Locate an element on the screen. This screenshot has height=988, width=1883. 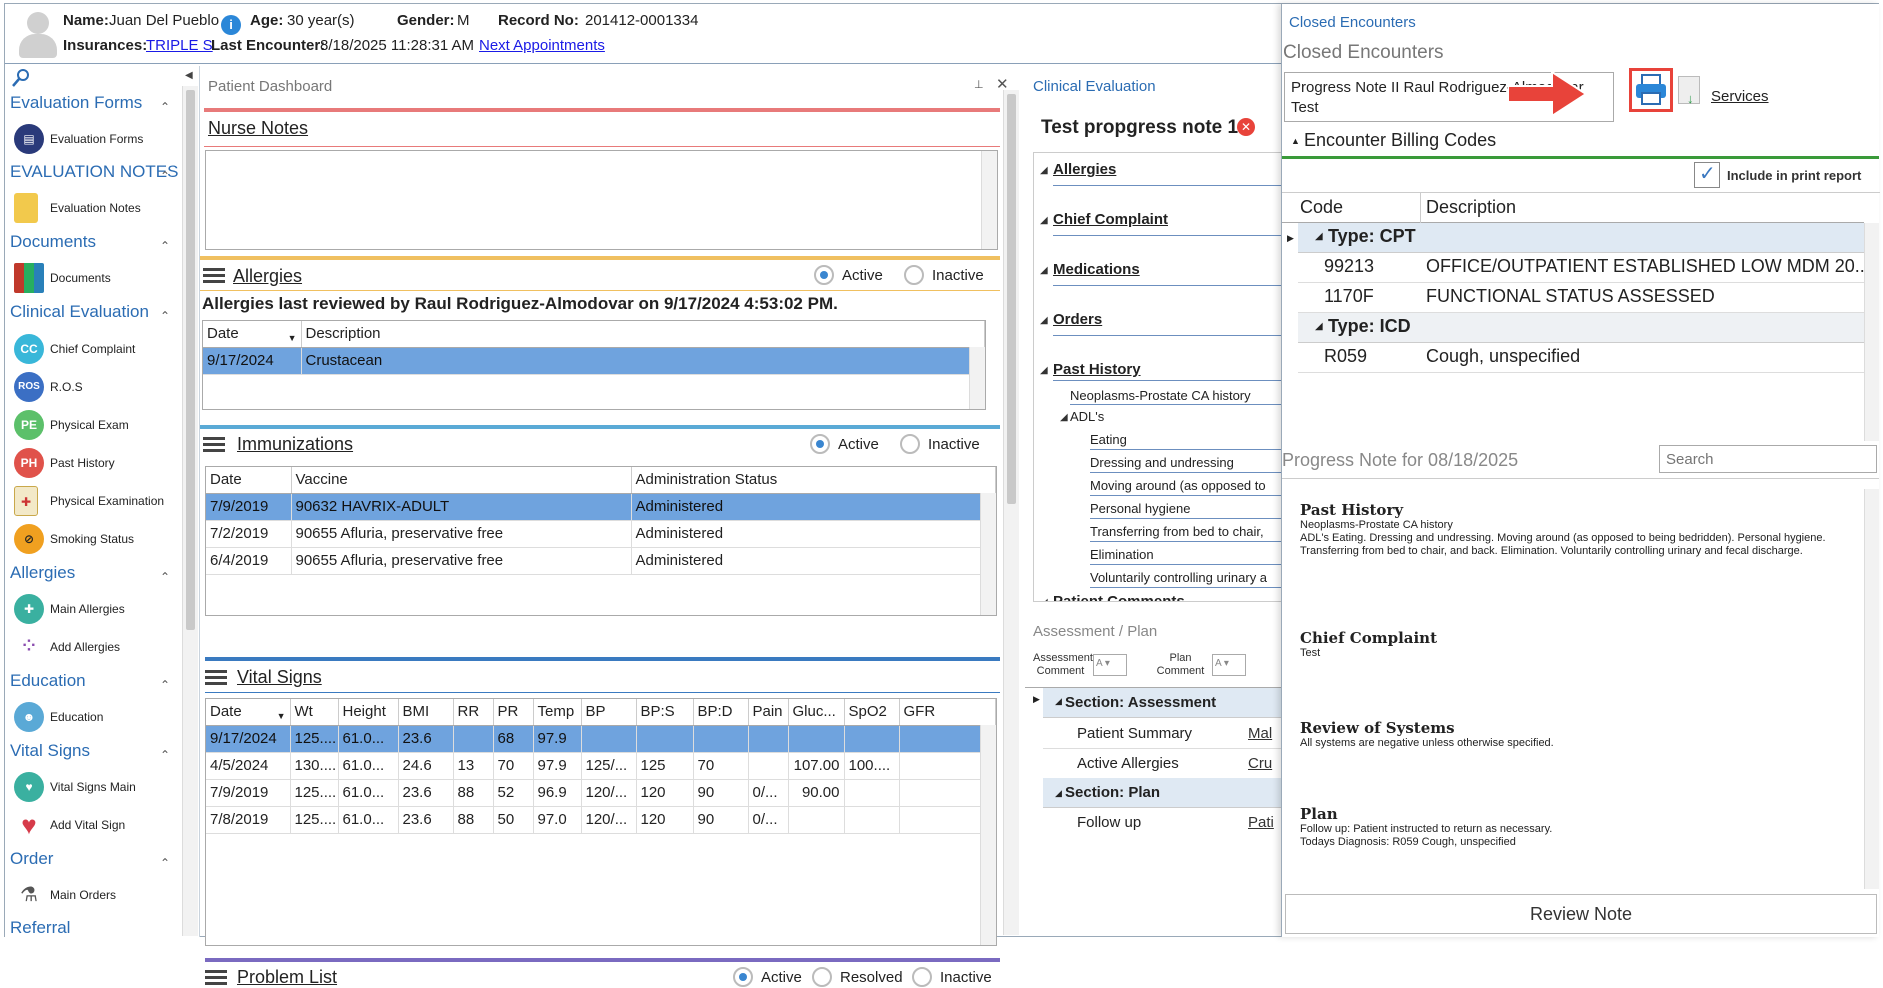
col-header-vaccine: Vaccine is located at coordinates (461, 480).